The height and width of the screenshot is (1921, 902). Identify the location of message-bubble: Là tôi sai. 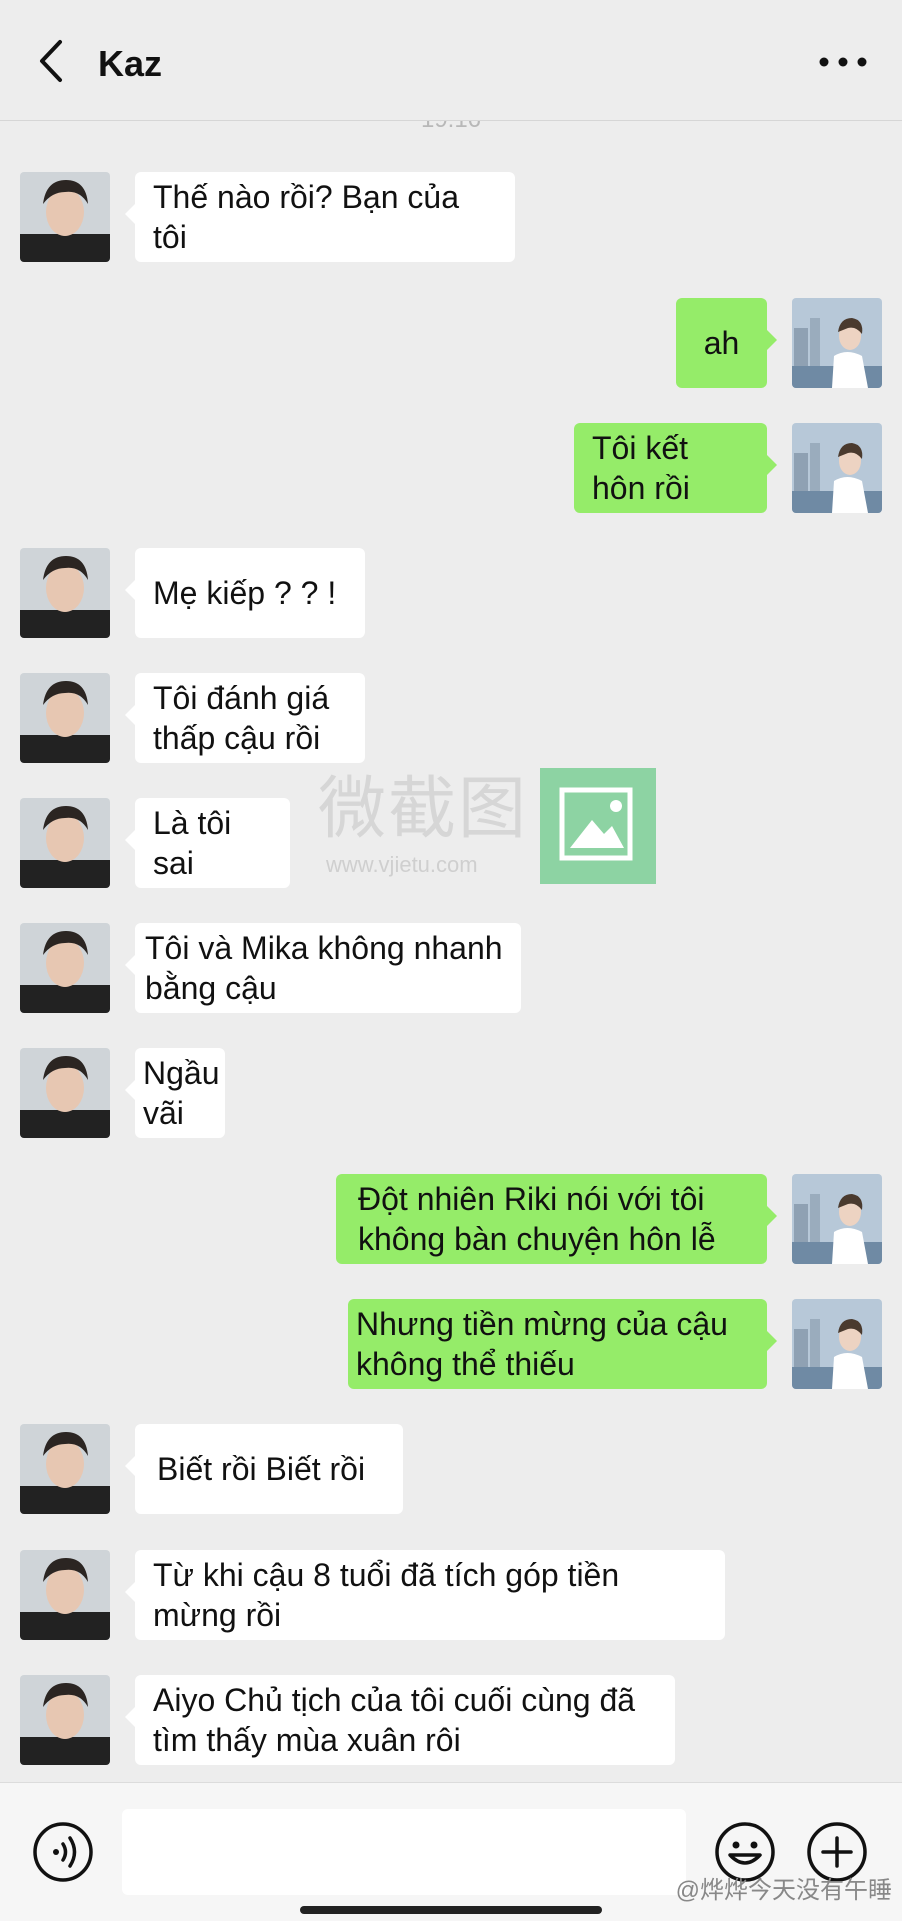
(207, 843).